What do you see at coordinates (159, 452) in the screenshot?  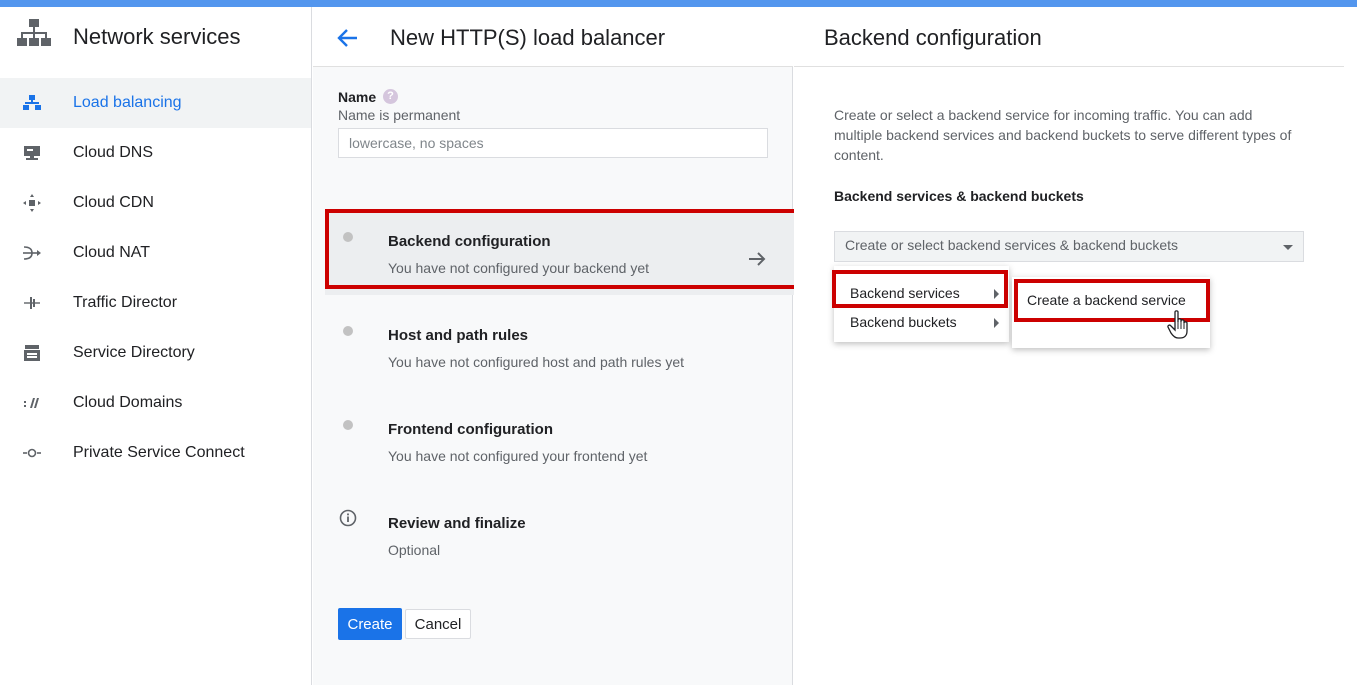 I see `sidebar-item-label: Private Service Connect` at bounding box center [159, 452].